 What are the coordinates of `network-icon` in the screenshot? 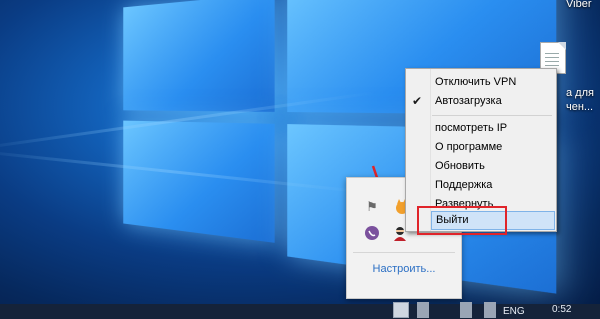 It's located at (423, 310).